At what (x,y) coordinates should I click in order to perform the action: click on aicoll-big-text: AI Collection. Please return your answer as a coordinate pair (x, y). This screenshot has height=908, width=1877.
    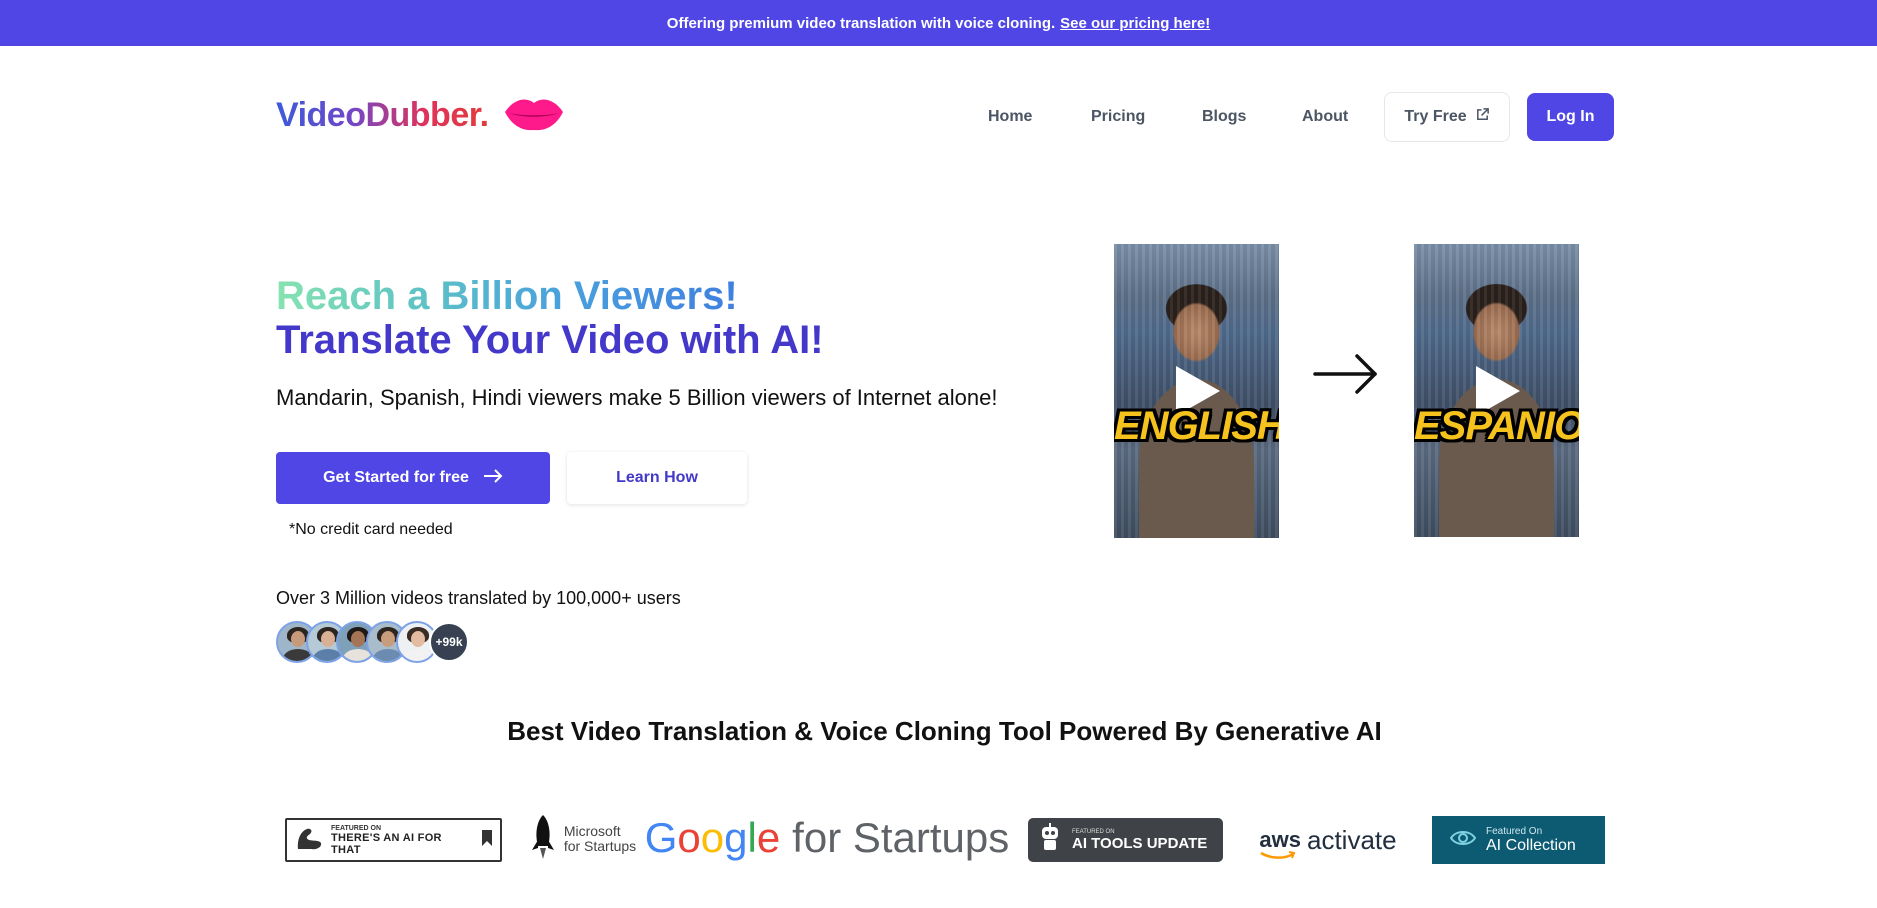
    Looking at the image, I should click on (1531, 845).